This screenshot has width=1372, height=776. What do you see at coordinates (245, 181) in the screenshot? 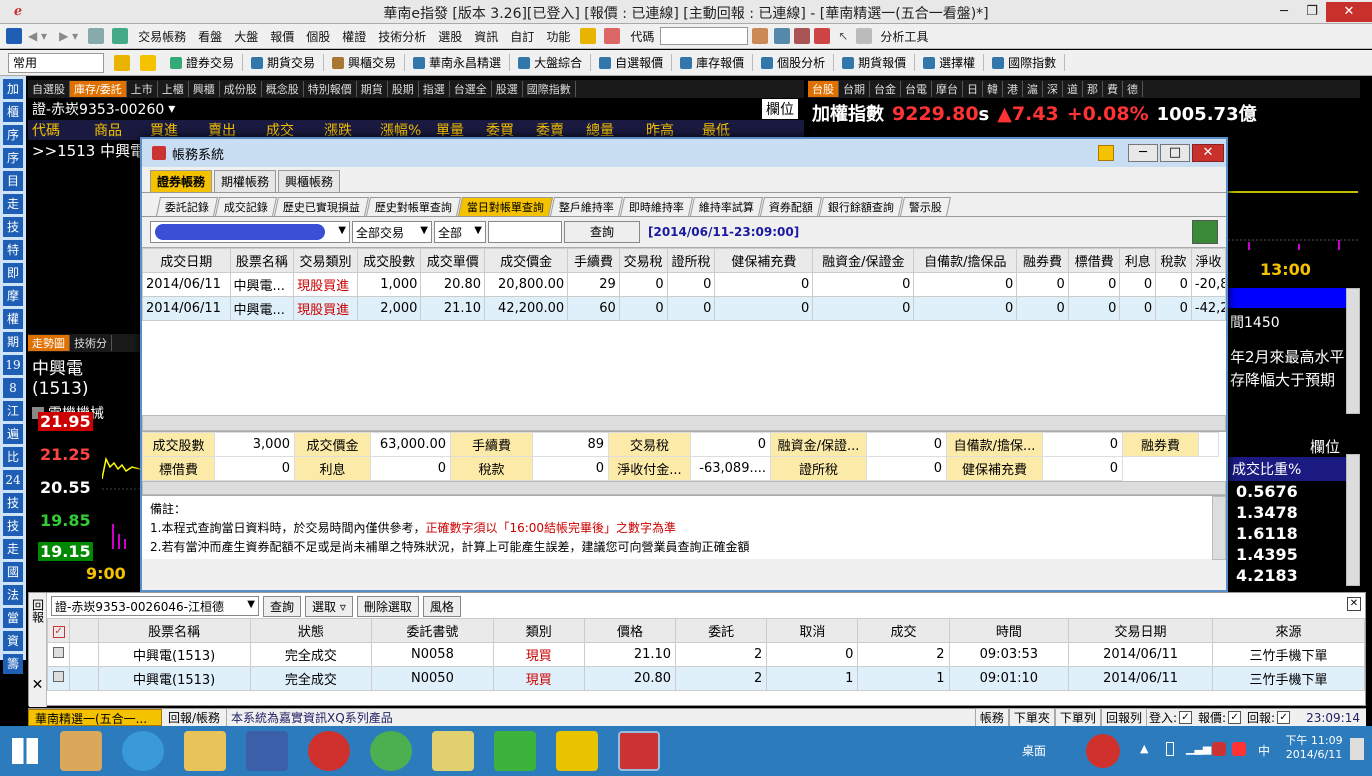
I see `dialog-tab-1: 期權帳務` at bounding box center [245, 181].